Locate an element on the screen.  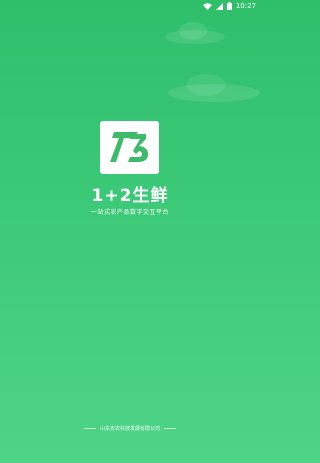
signal-icon is located at coordinates (219, 6).